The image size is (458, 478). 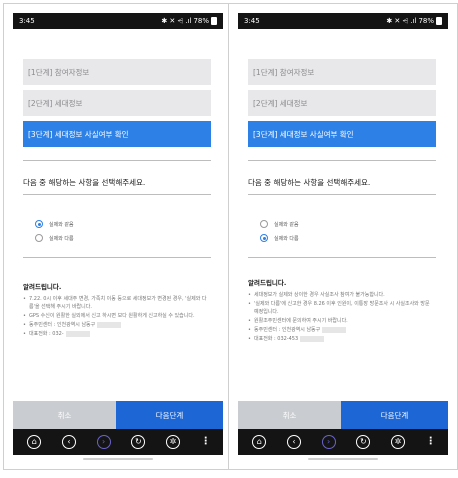 What do you see at coordinates (341, 339) in the screenshot?
I see `notice-item: 대표전화 : 032-453` at bounding box center [341, 339].